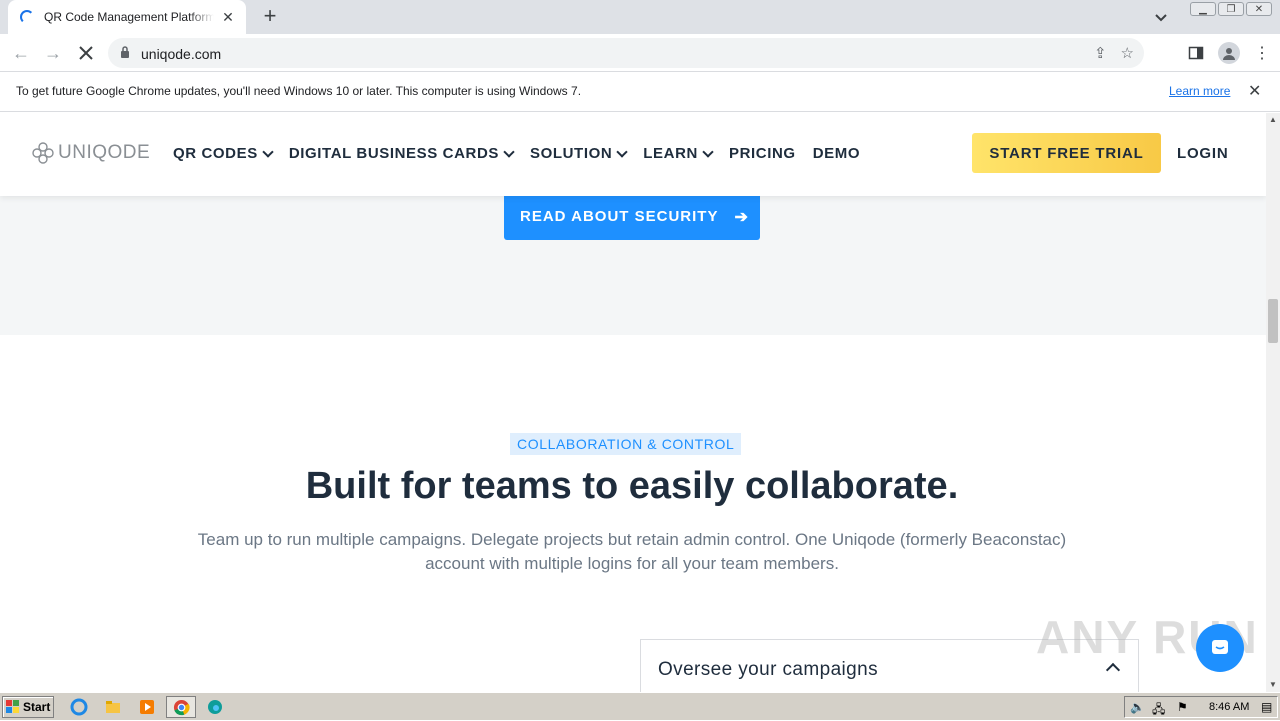 The height and width of the screenshot is (721, 1280). Describe the element at coordinates (181, 54) in the screenshot. I see `url-text: uniqode.com` at that location.